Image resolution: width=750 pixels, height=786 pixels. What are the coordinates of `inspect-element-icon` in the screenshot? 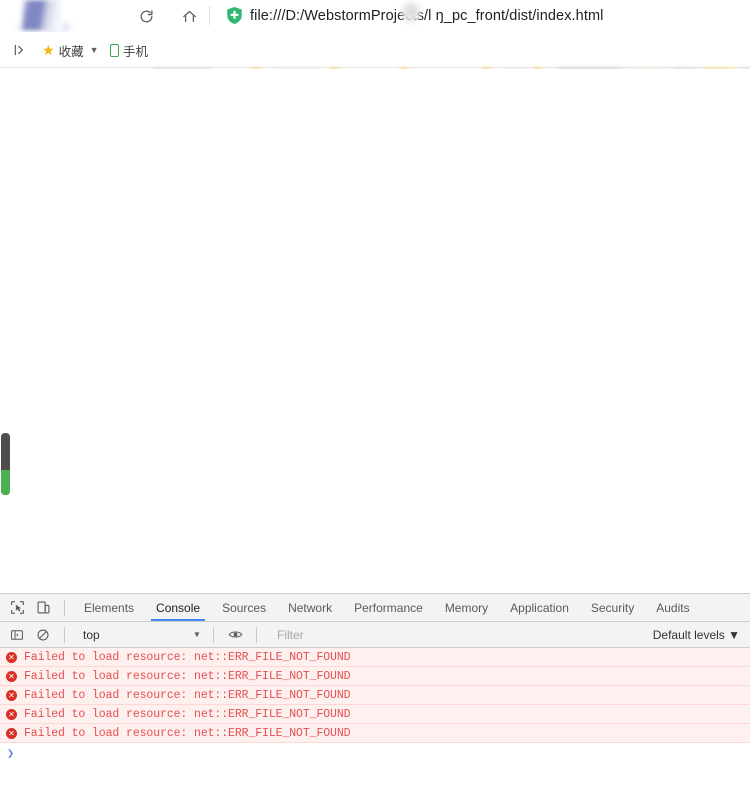 It's located at (17, 608).